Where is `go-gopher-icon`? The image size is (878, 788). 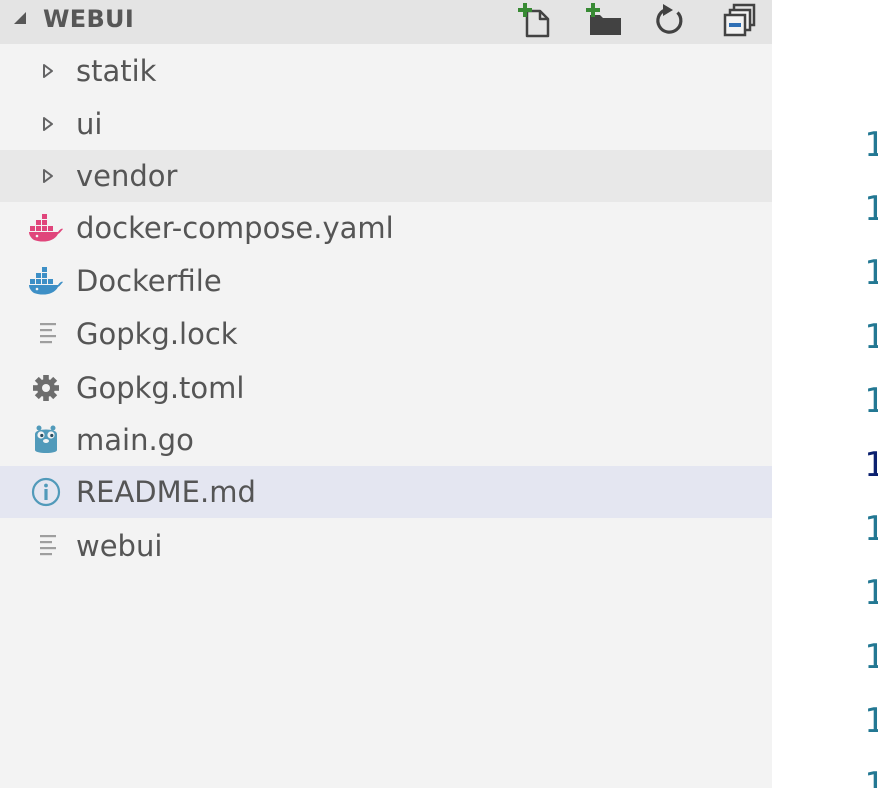
go-gopher-icon is located at coordinates (46, 440).